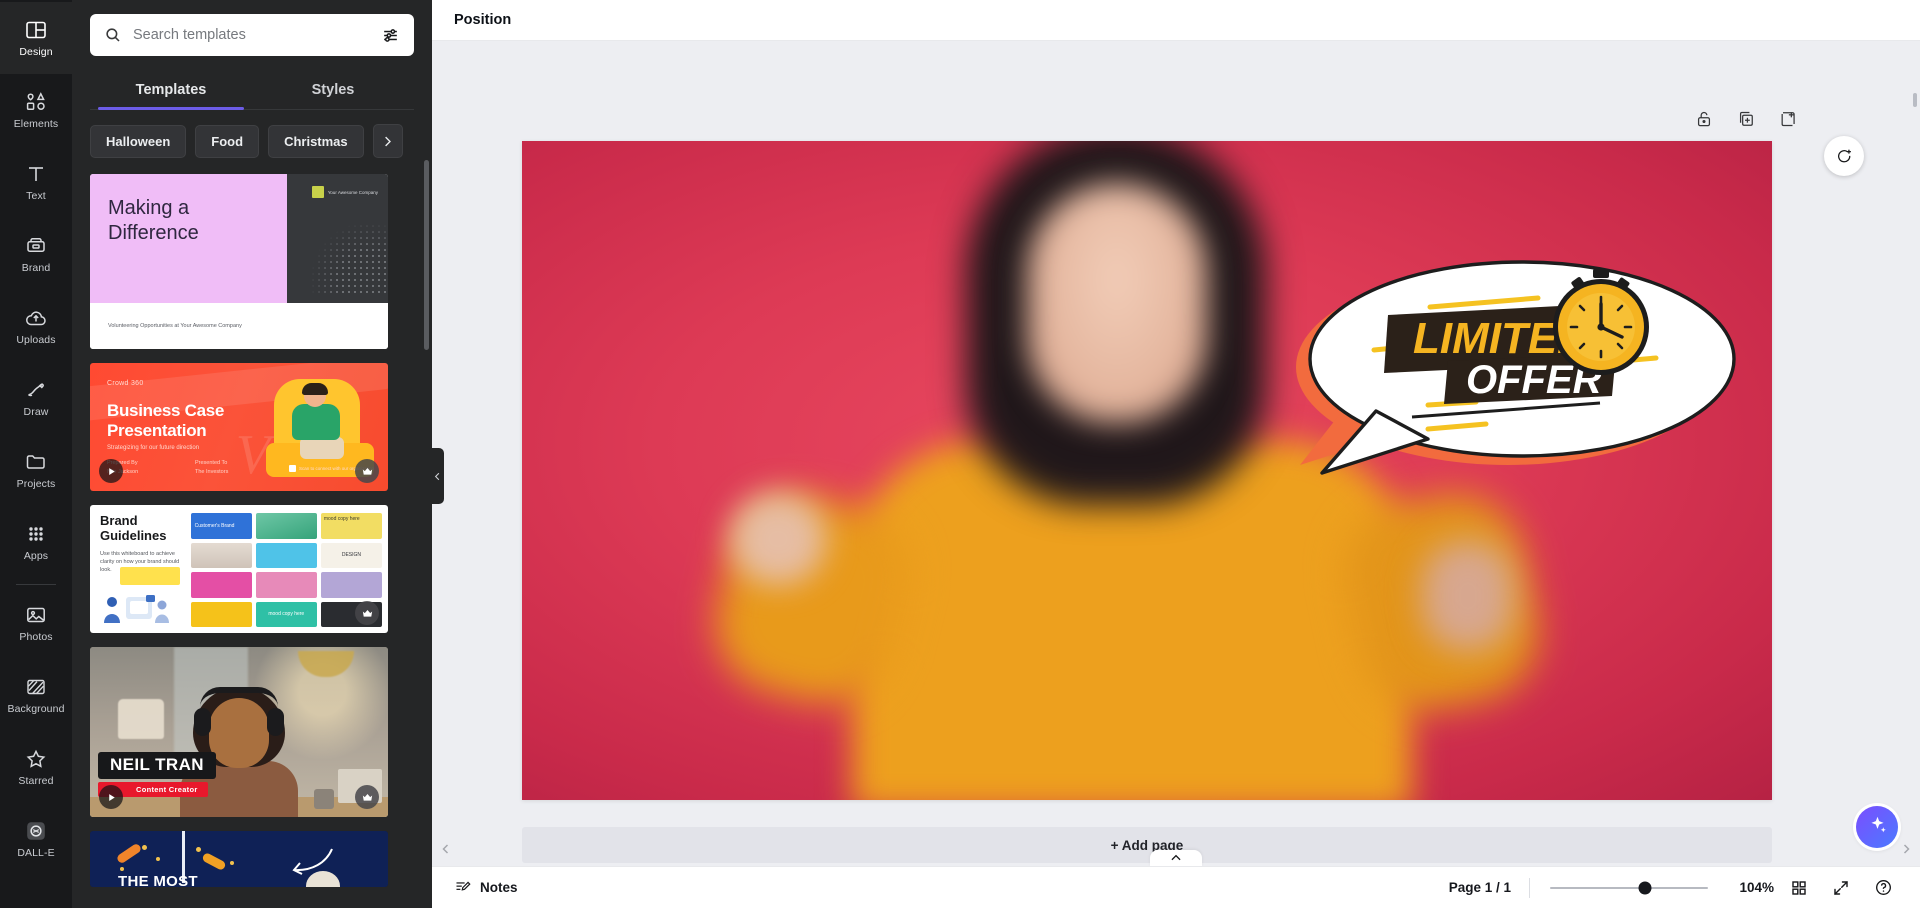 This screenshot has height=908, width=1920. Describe the element at coordinates (1645, 887) in the screenshot. I see `zoom-slider-knob` at that location.